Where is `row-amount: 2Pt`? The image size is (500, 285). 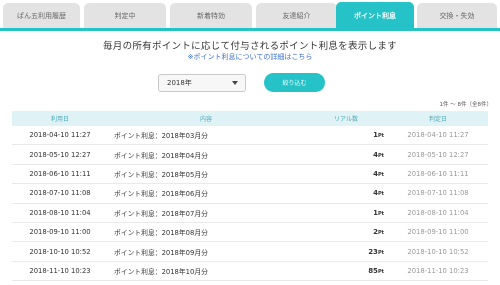
row-amount: 2Pt is located at coordinates (378, 232).